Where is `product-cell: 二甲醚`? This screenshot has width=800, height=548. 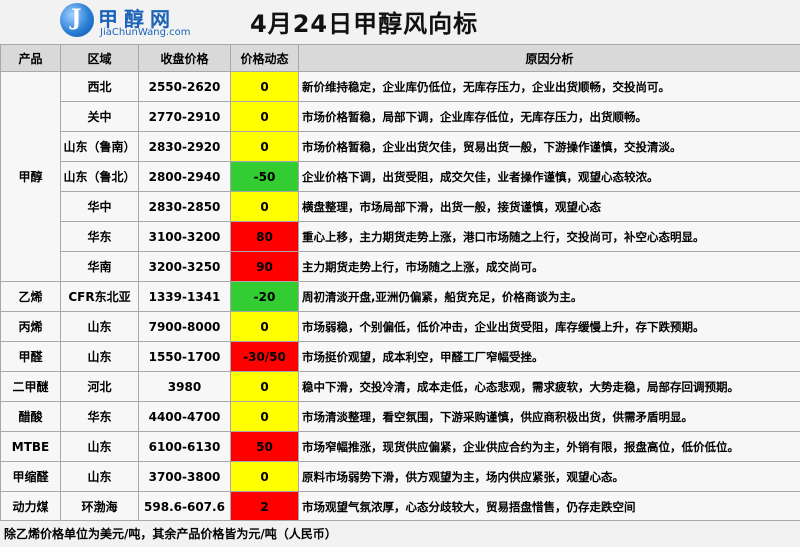
product-cell: 二甲醚 is located at coordinates (31, 387).